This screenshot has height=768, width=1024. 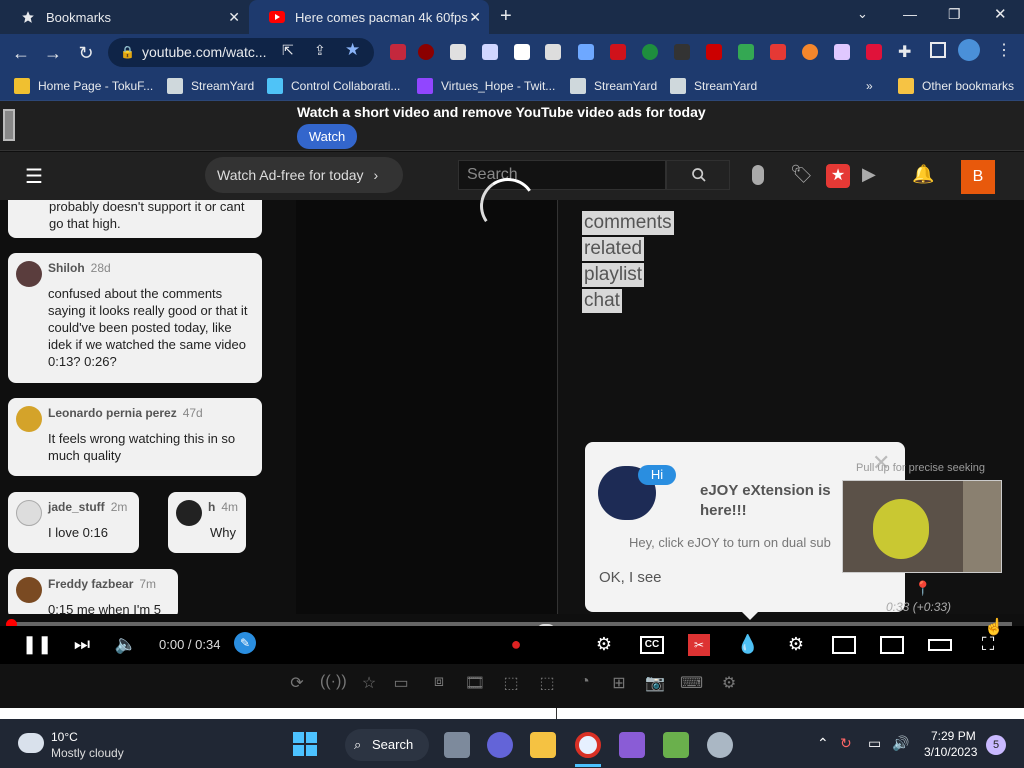 What do you see at coordinates (31, 743) in the screenshot?
I see `weather-cloud-icon` at bounding box center [31, 743].